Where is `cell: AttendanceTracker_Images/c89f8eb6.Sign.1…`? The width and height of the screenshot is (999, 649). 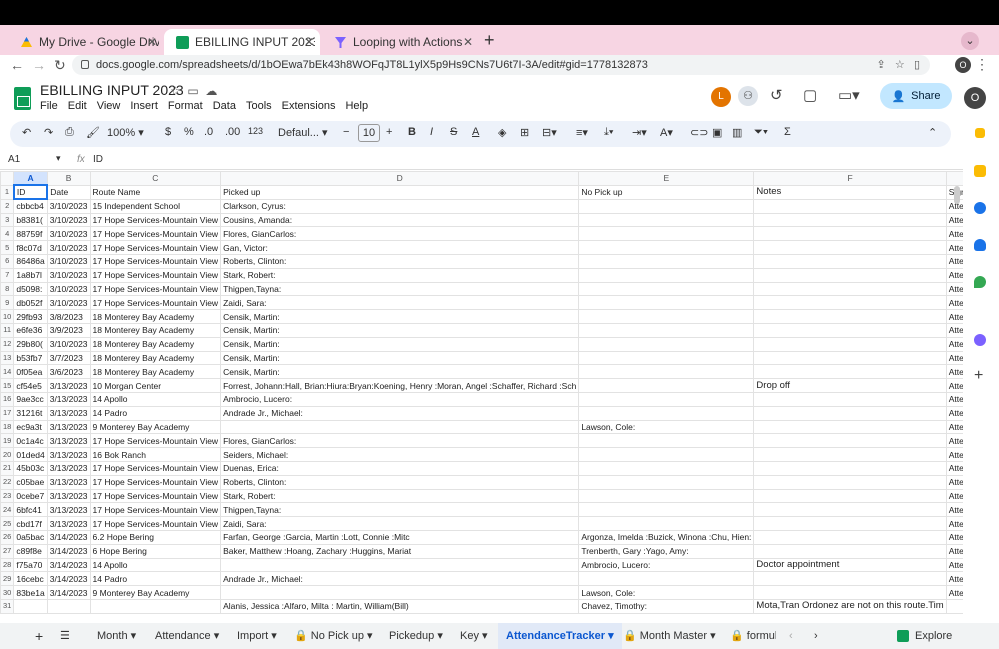
cell: AttendanceTracker_Images/c89f8eb6.Sign.1… is located at coordinates (954, 551).